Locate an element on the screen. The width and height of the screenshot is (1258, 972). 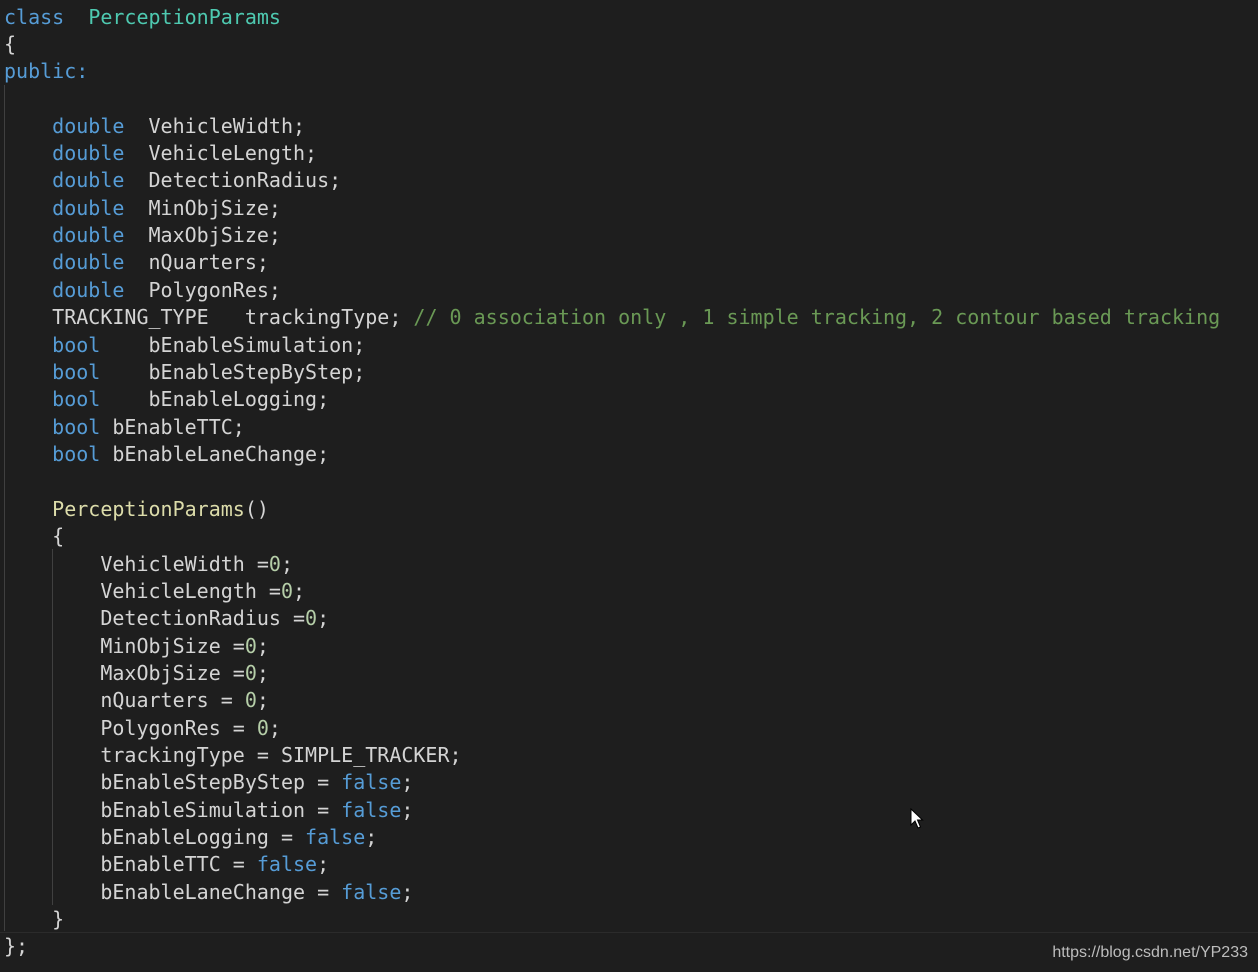
code-token: class is located at coordinates (34, 17).